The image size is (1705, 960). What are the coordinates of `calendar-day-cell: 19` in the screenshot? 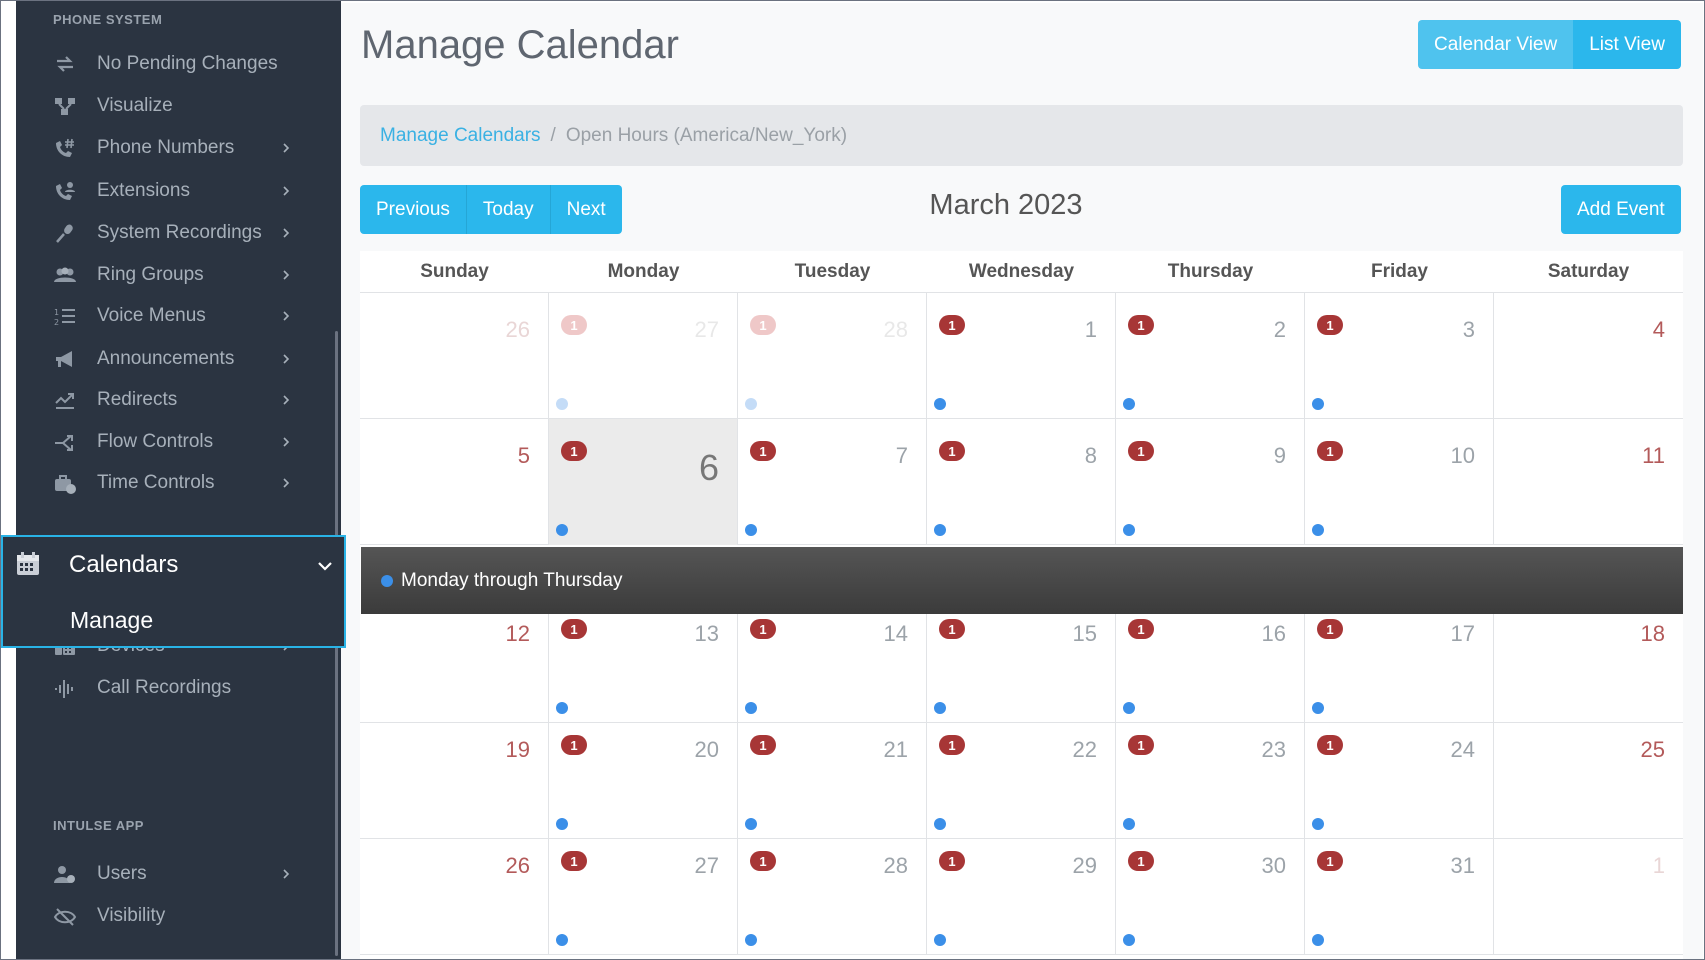 It's located at (454, 776).